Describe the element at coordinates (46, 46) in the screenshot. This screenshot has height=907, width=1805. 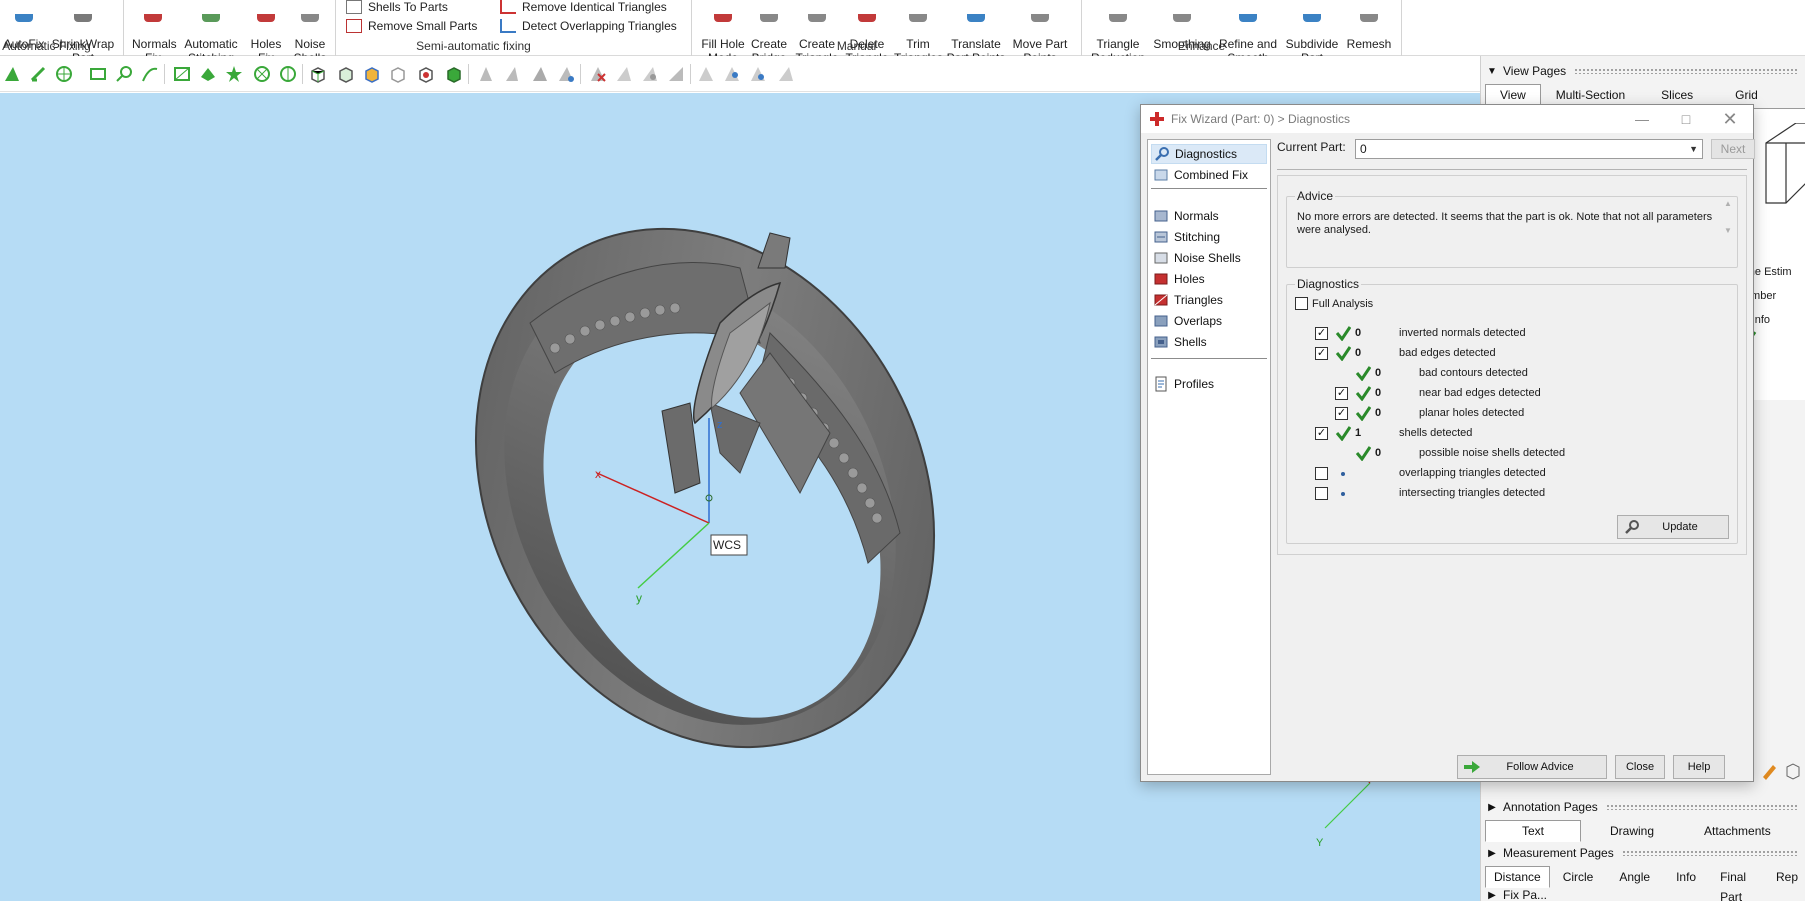
I see `group-label-automatic: Automatic Fixing` at that location.